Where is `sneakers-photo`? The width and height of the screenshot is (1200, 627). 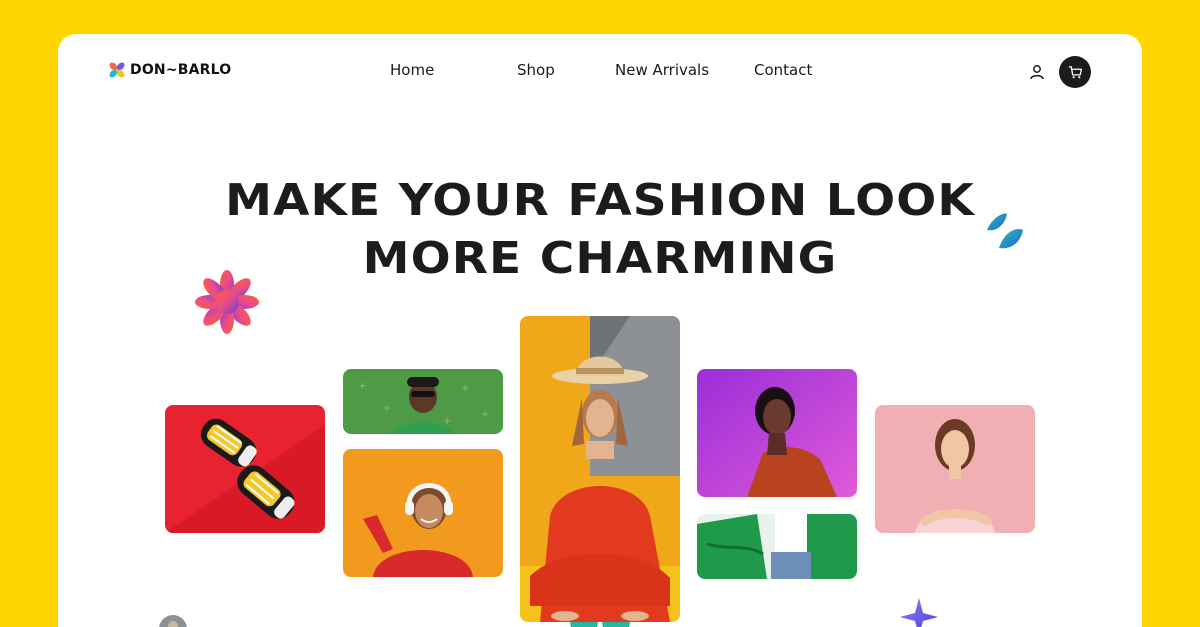 sneakers-photo is located at coordinates (245, 469).